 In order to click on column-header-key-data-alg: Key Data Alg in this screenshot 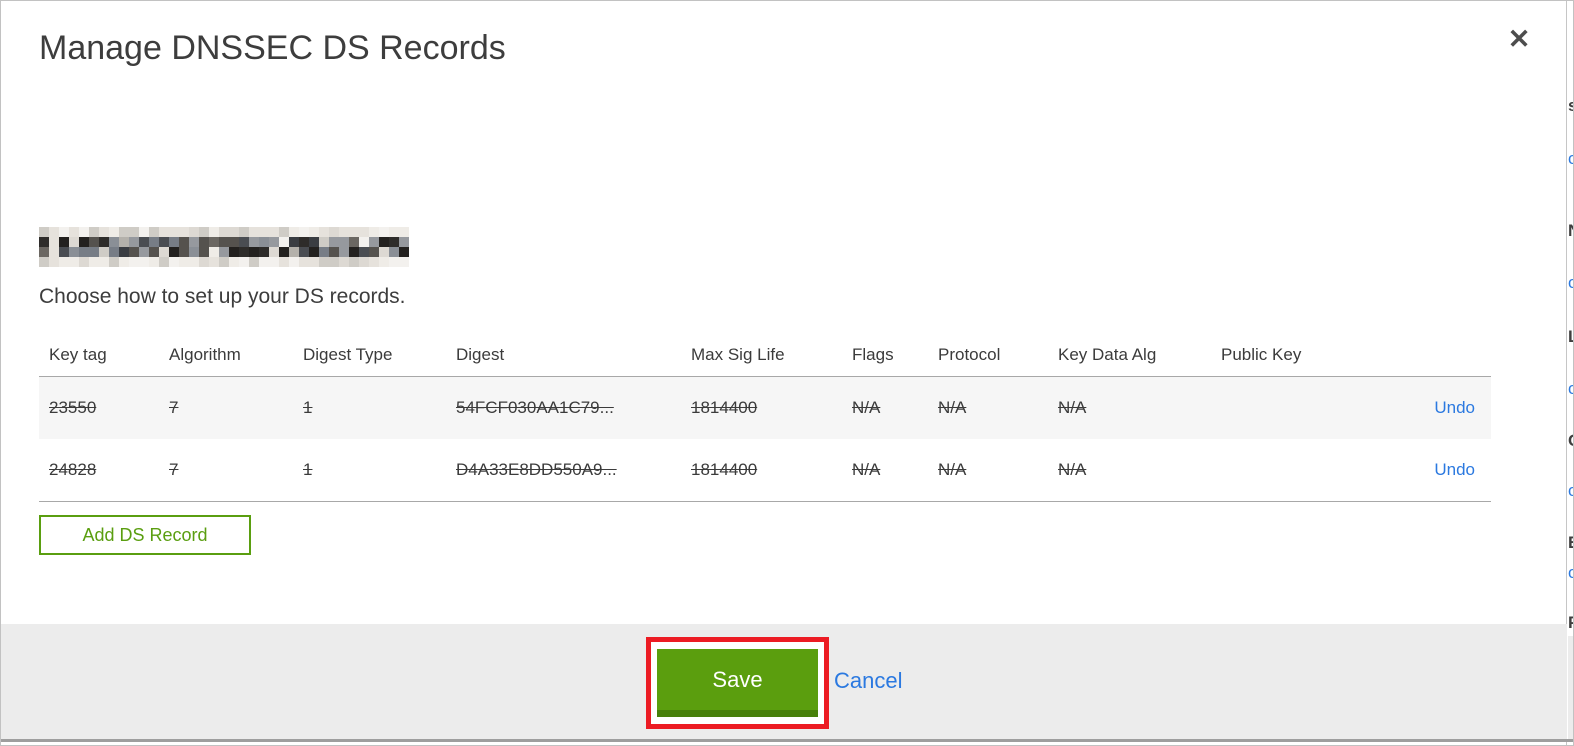, I will do `click(1107, 354)`.